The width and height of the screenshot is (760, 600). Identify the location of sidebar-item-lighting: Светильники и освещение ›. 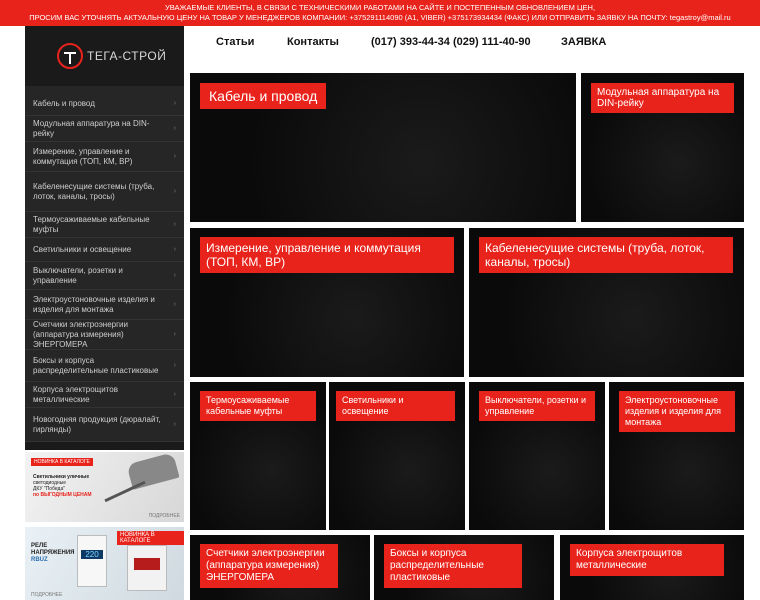
(104, 250).